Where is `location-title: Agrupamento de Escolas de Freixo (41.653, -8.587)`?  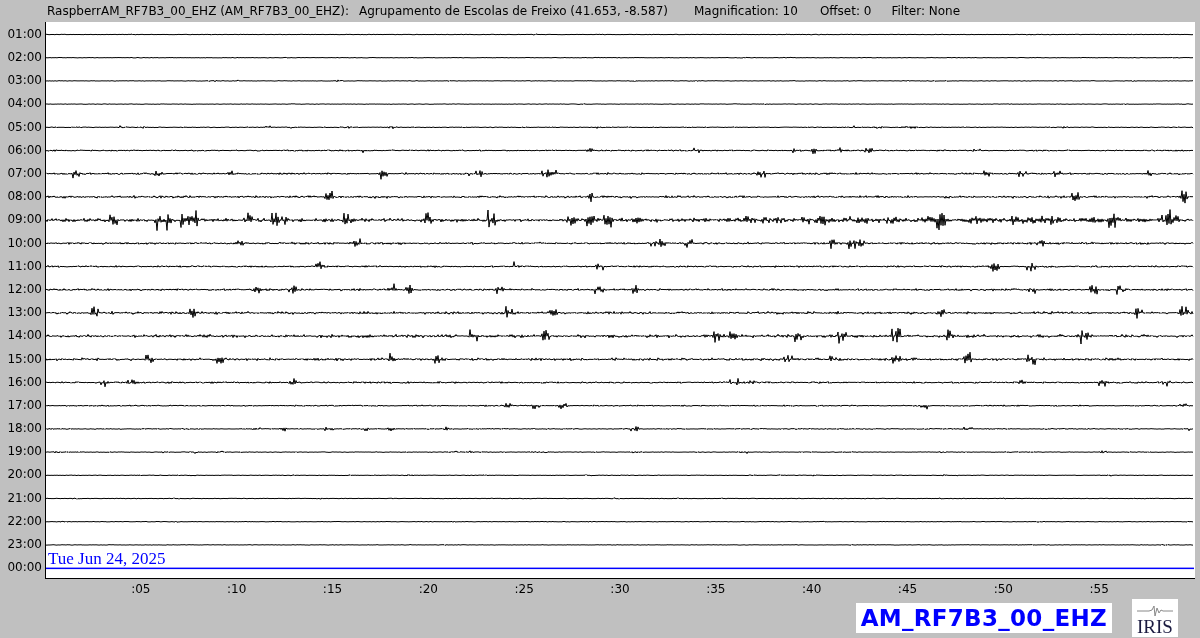
location-title: Agrupamento de Escolas de Freixo (41.653, -8.587) is located at coordinates (513, 11).